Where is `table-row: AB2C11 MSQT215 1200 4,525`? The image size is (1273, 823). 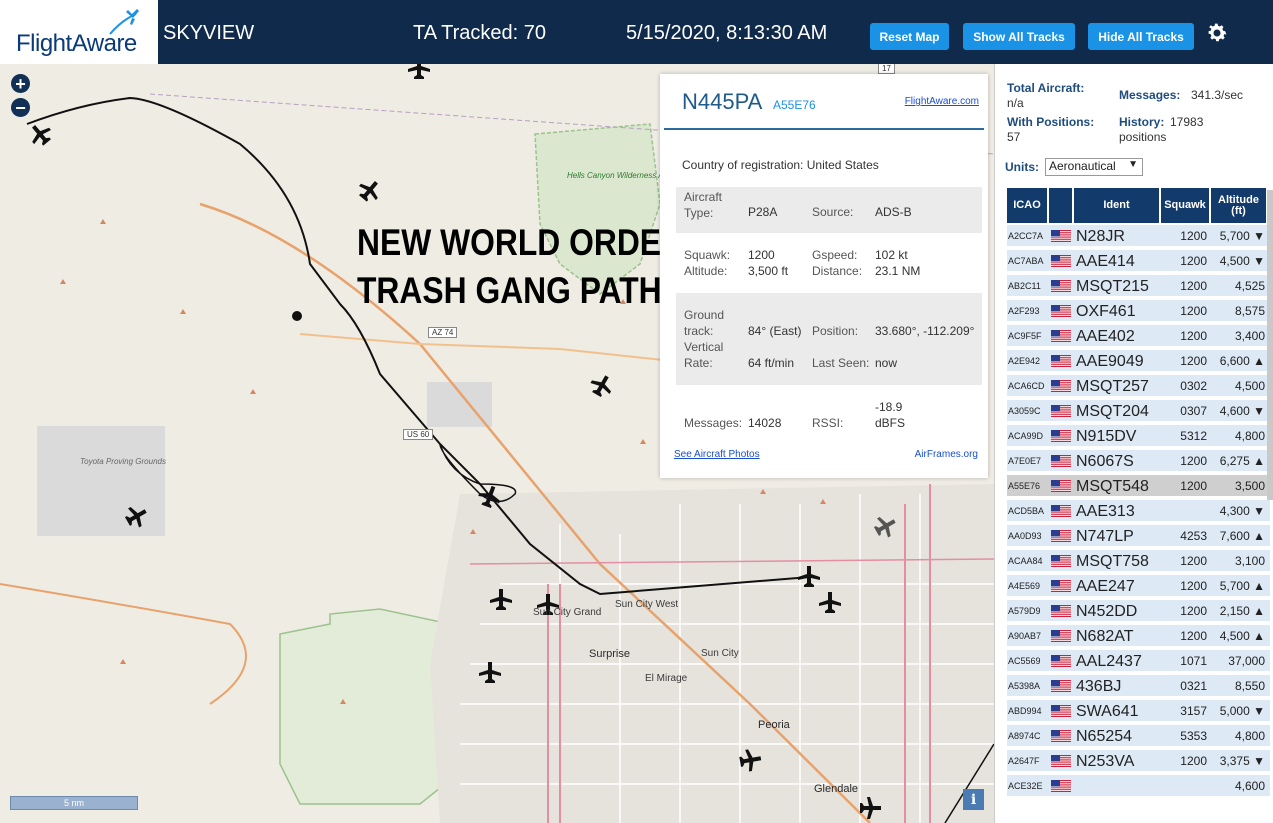 table-row: AB2C11 MSQT215 1200 4,525 is located at coordinates (1138, 286).